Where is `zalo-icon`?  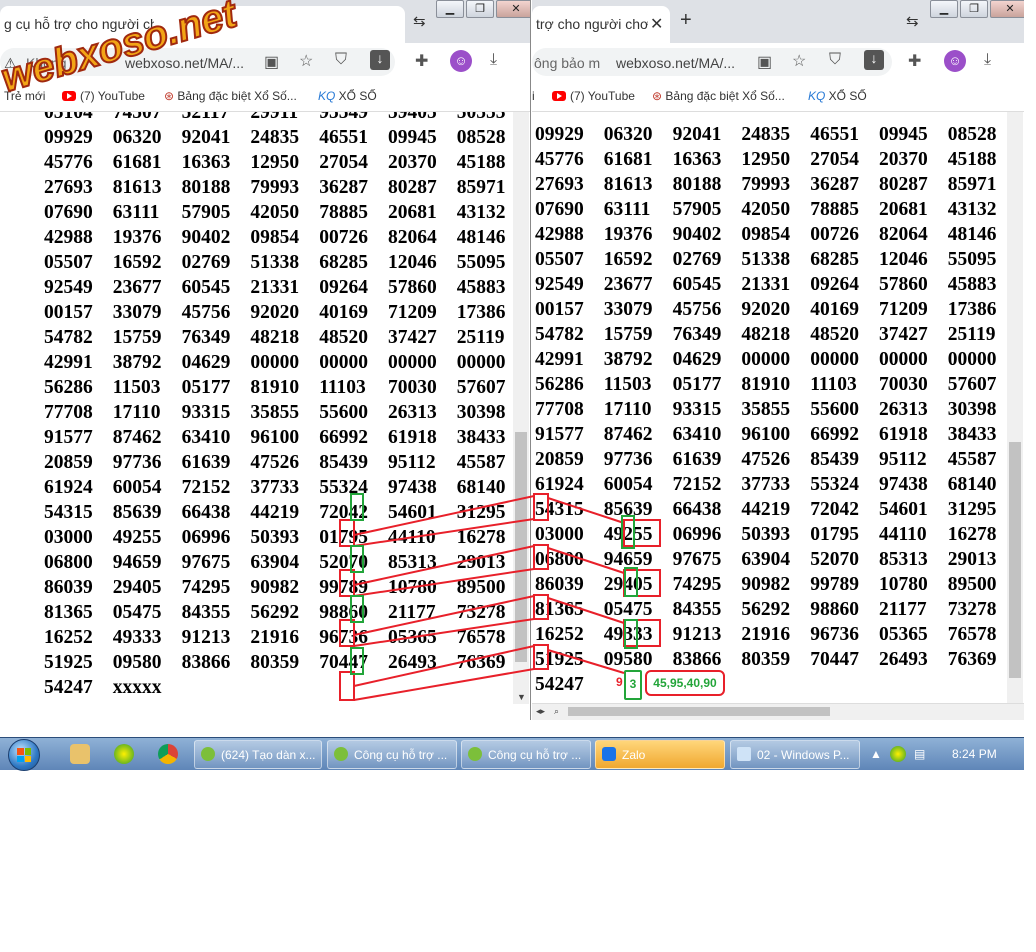 zalo-icon is located at coordinates (609, 754).